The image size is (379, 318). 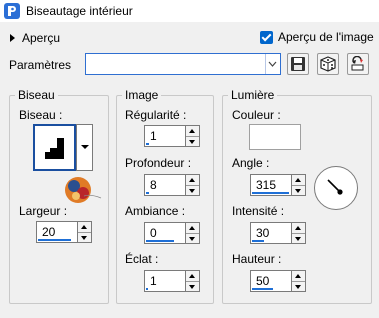 I want to click on preview-image-checkbox: Aperçu de l'image, so click(x=317, y=37).